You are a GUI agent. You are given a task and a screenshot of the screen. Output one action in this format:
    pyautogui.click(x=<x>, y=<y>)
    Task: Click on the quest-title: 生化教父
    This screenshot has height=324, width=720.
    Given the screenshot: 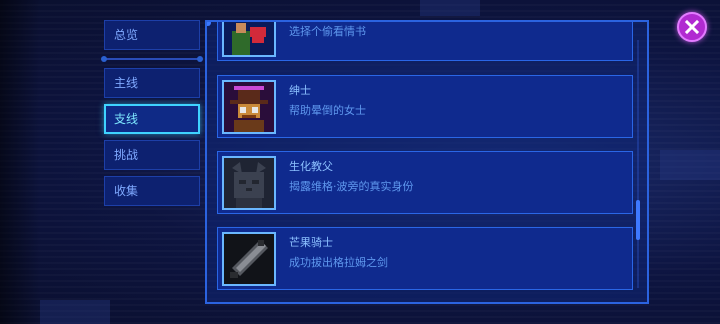 What is the action you would take?
    pyautogui.click(x=311, y=166)
    